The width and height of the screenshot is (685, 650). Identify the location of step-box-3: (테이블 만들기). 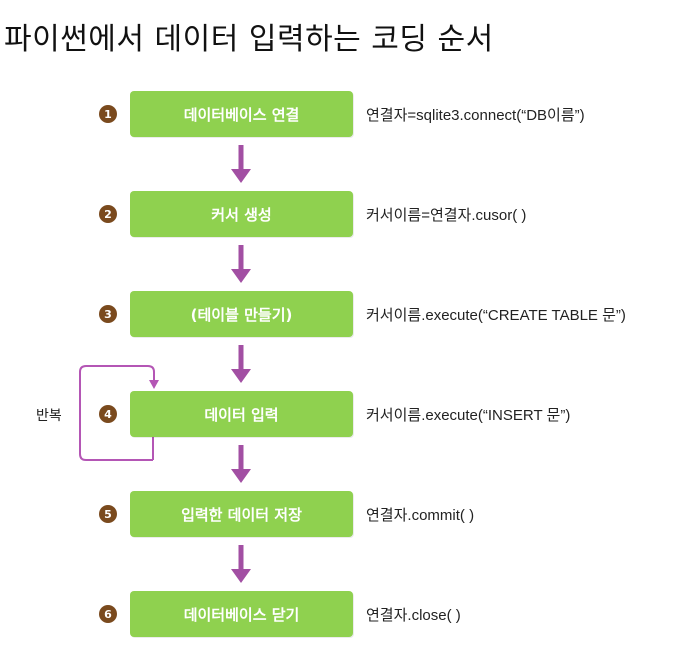
(241, 314).